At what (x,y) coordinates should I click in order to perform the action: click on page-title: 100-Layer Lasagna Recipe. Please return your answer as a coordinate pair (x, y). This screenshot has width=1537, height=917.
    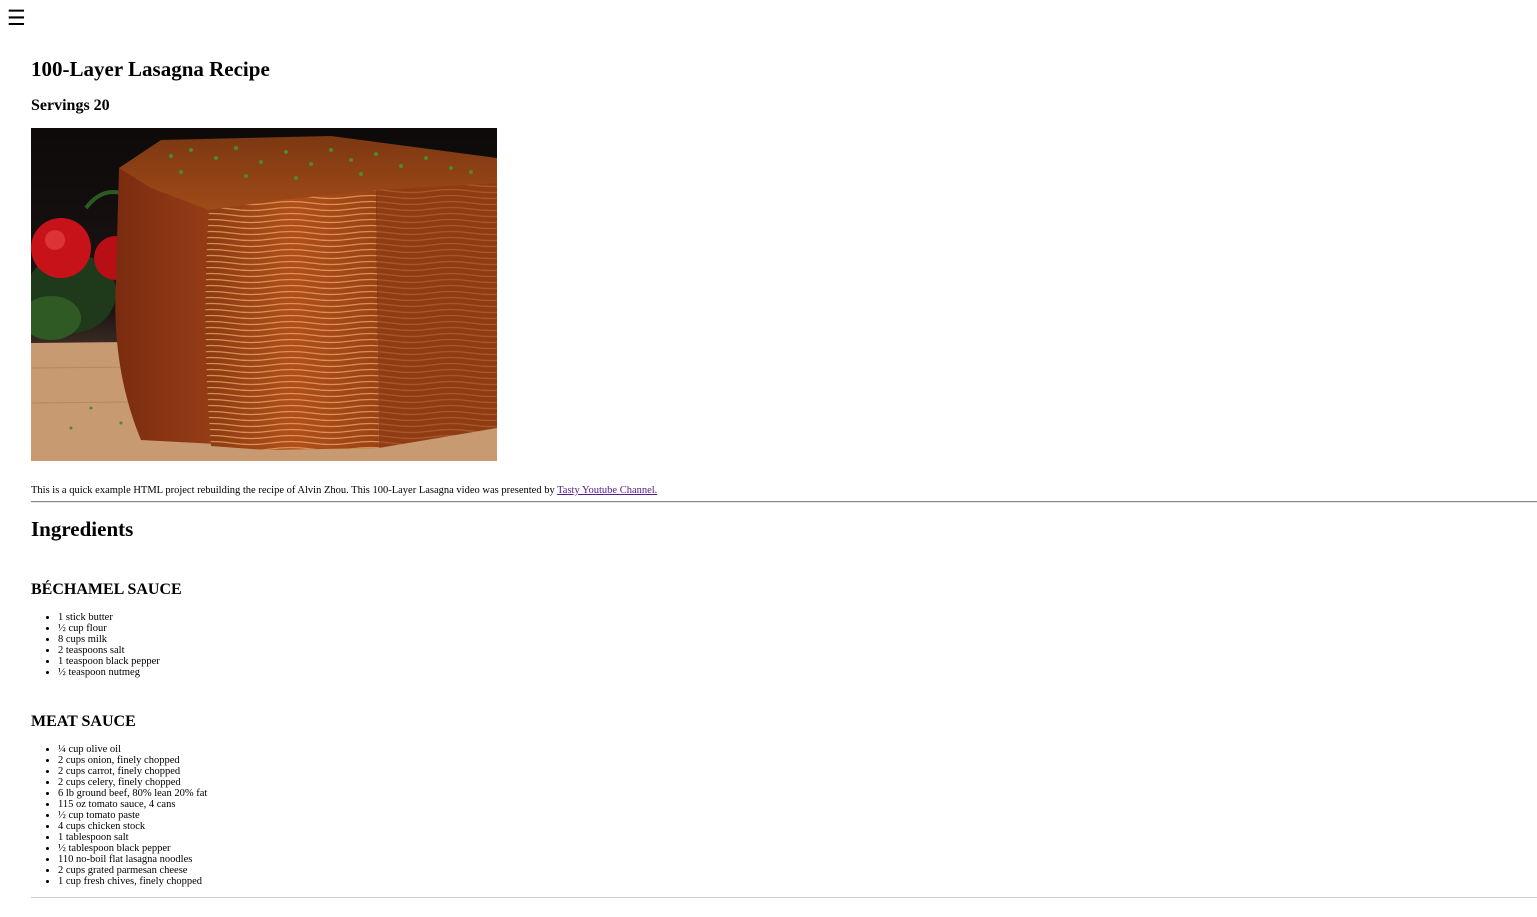
    Looking at the image, I should click on (150, 69).